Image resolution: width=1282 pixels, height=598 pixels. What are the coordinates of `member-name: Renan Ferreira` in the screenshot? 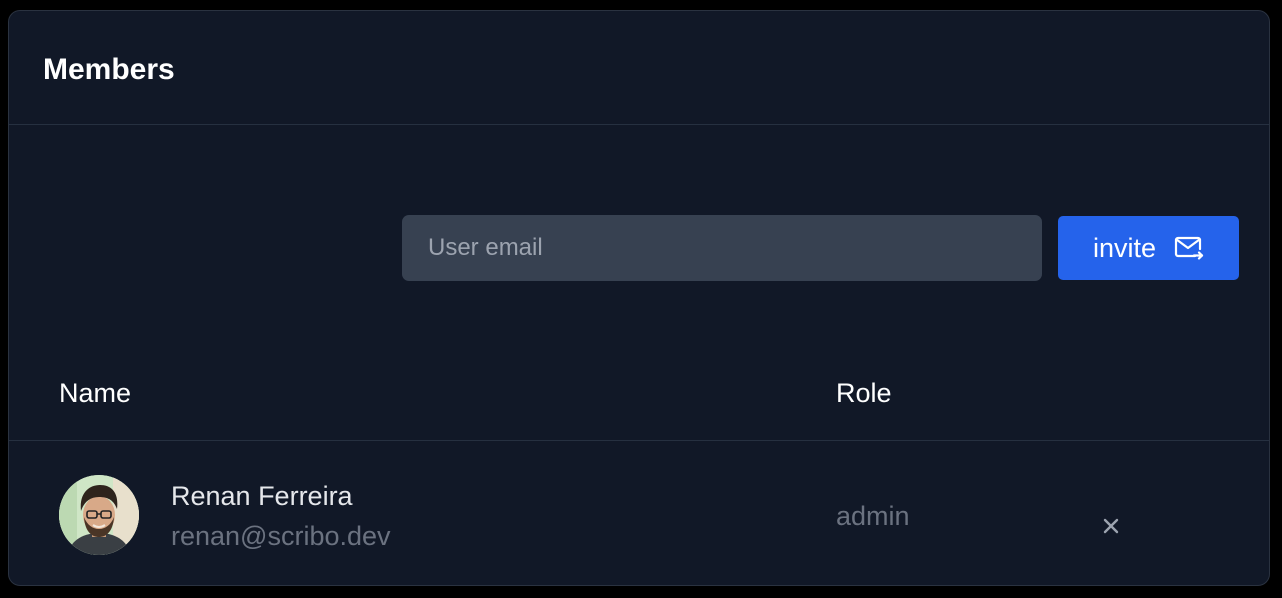 It's located at (262, 496).